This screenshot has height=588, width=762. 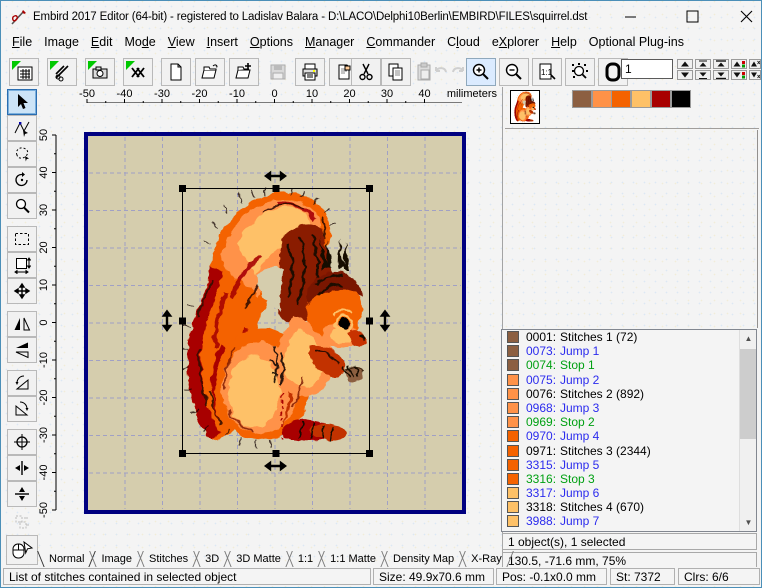 I want to click on zoom-out-button, so click(x=514, y=72).